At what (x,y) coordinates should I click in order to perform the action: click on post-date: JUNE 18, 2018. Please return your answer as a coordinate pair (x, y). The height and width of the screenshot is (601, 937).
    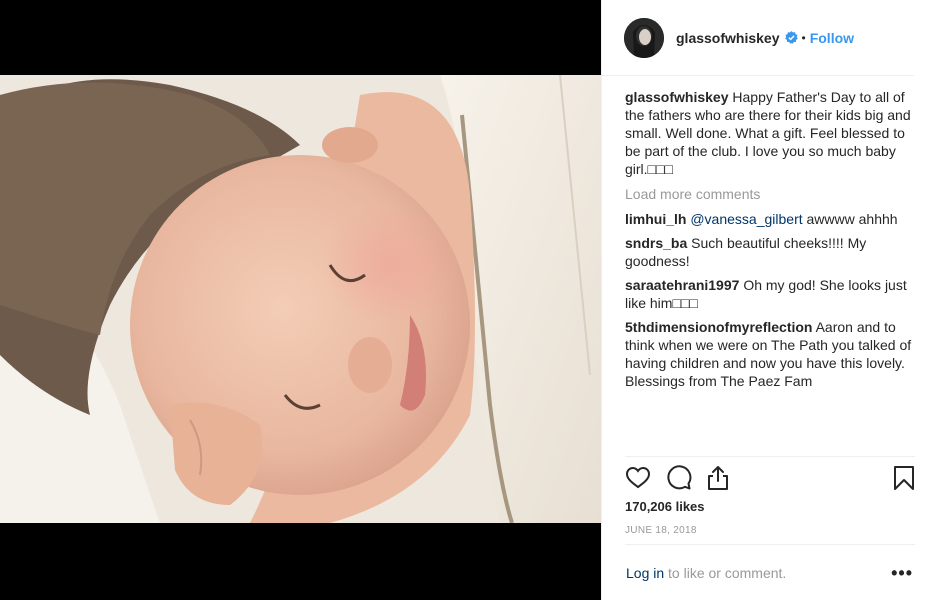
    Looking at the image, I should click on (661, 530).